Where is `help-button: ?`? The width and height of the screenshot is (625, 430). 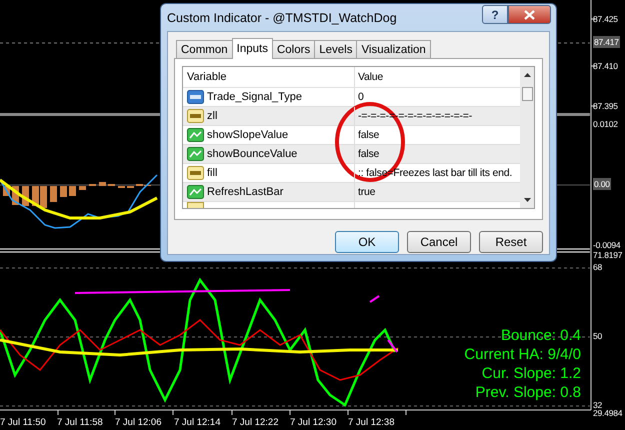
help-button: ? is located at coordinates (495, 14).